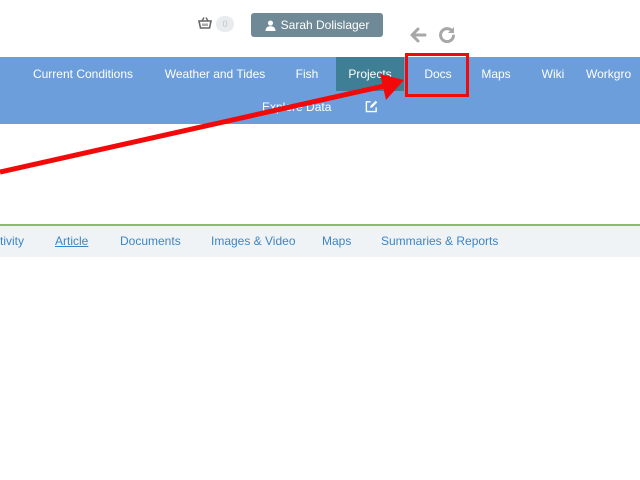  I want to click on subnav-maps: Maps, so click(336, 241).